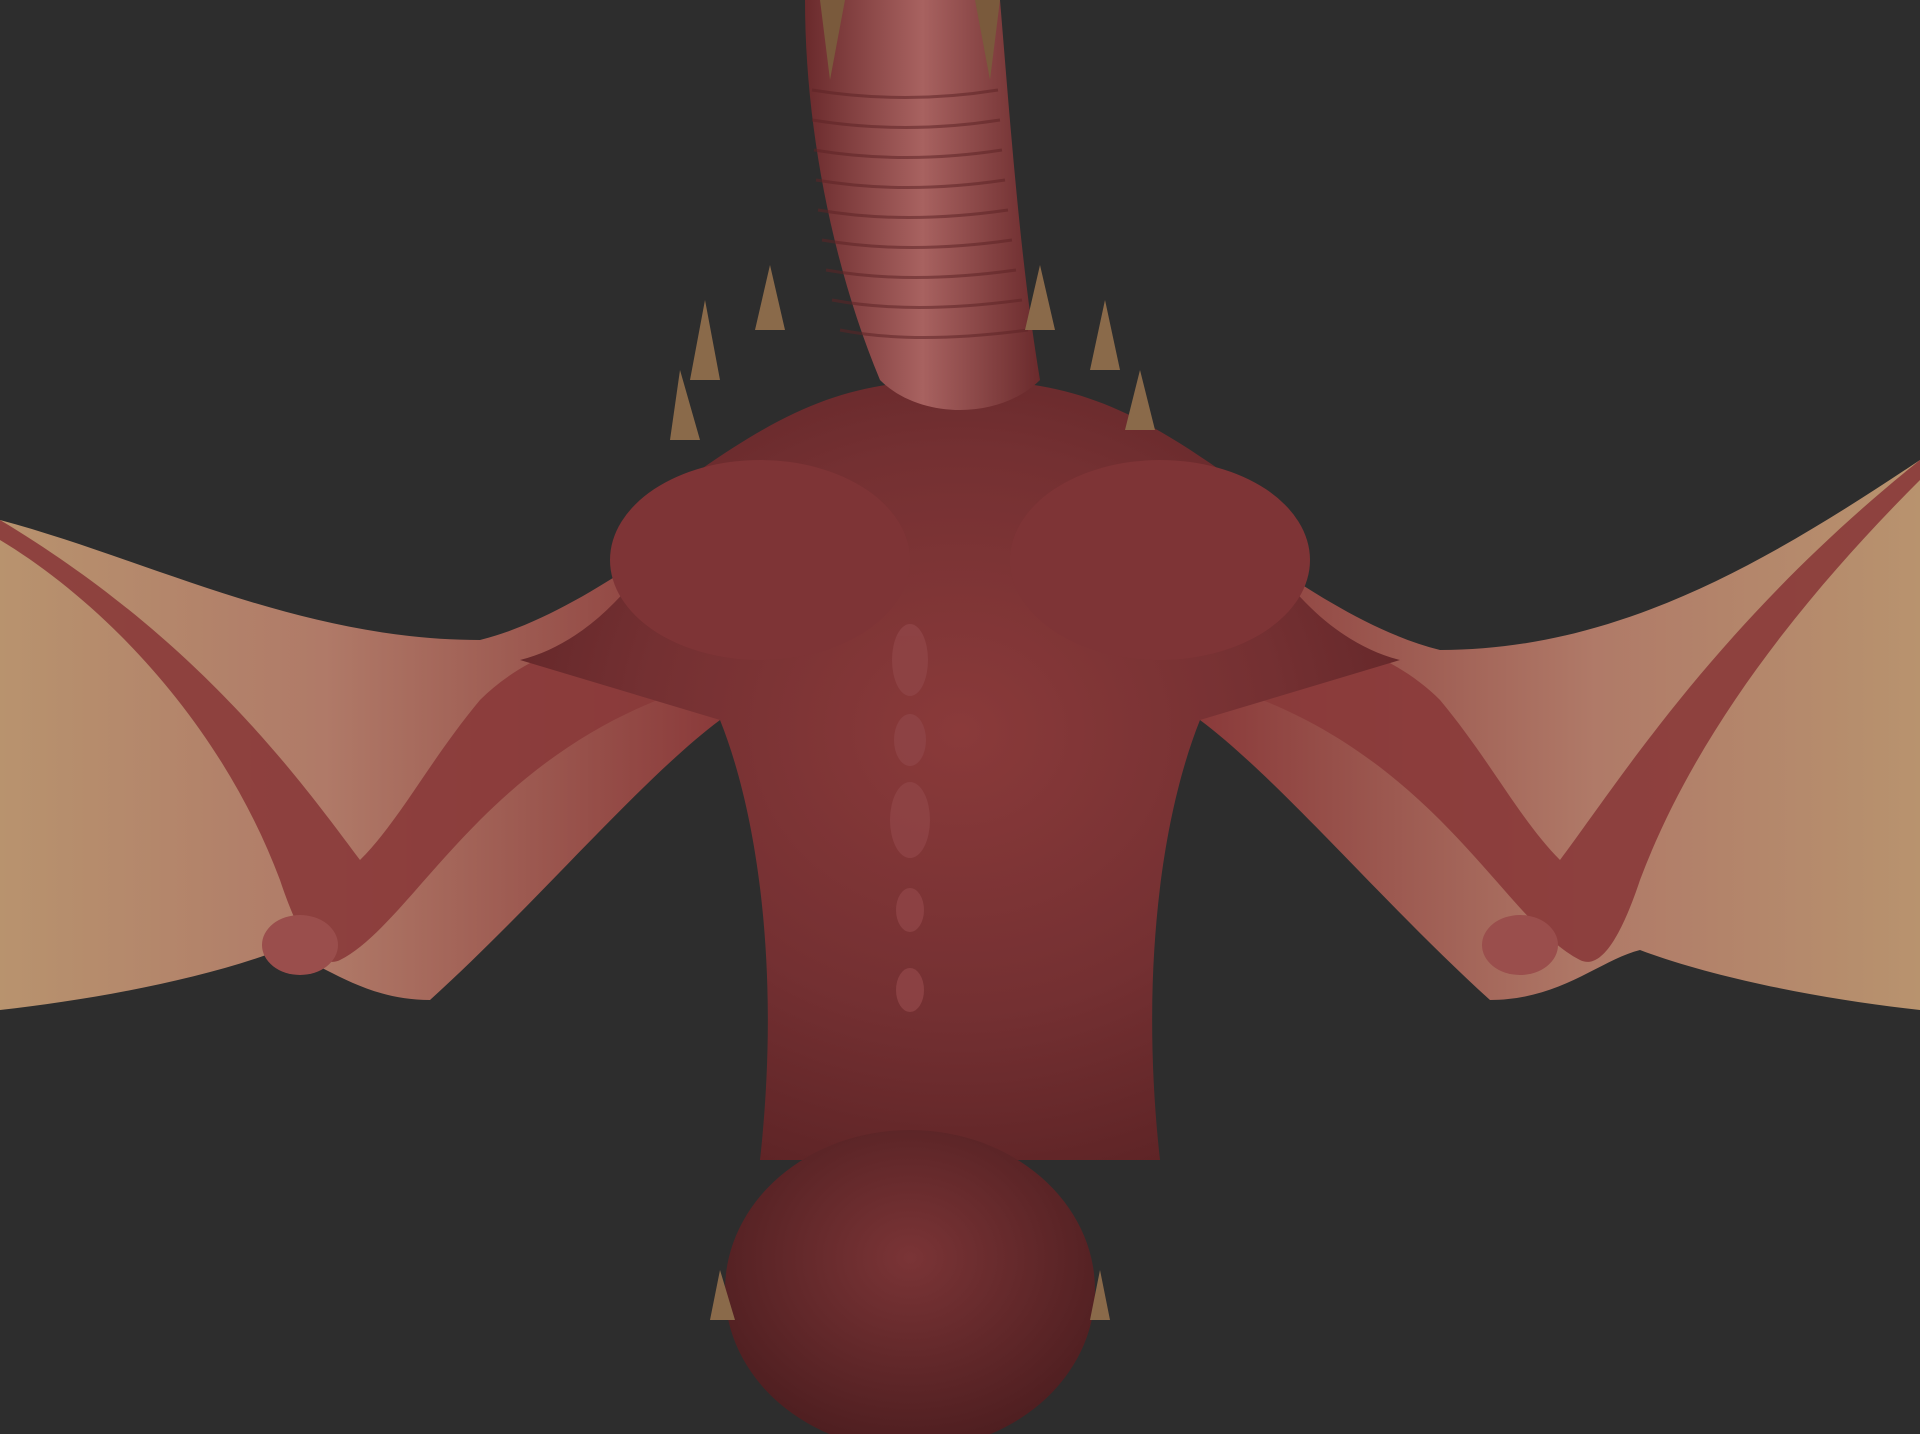  What do you see at coordinates (760, 560) in the screenshot?
I see `left-shoulder` at bounding box center [760, 560].